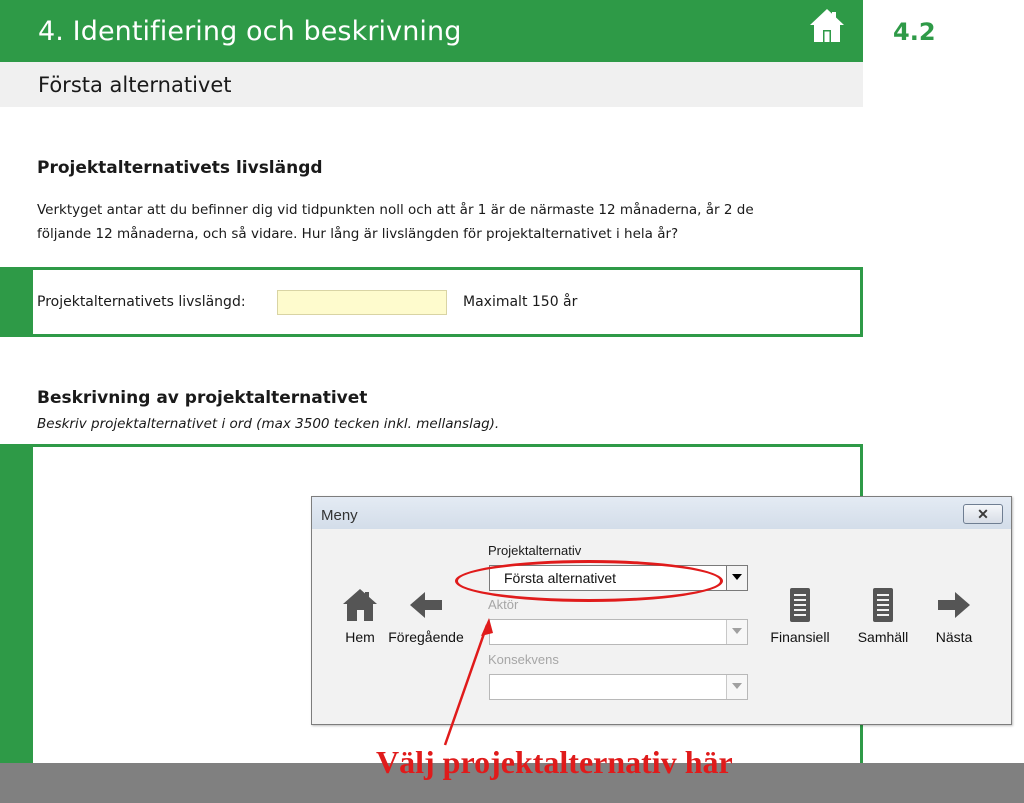 The image size is (1024, 803). What do you see at coordinates (16, 302) in the screenshot?
I see `lifespan-side-bar` at bounding box center [16, 302].